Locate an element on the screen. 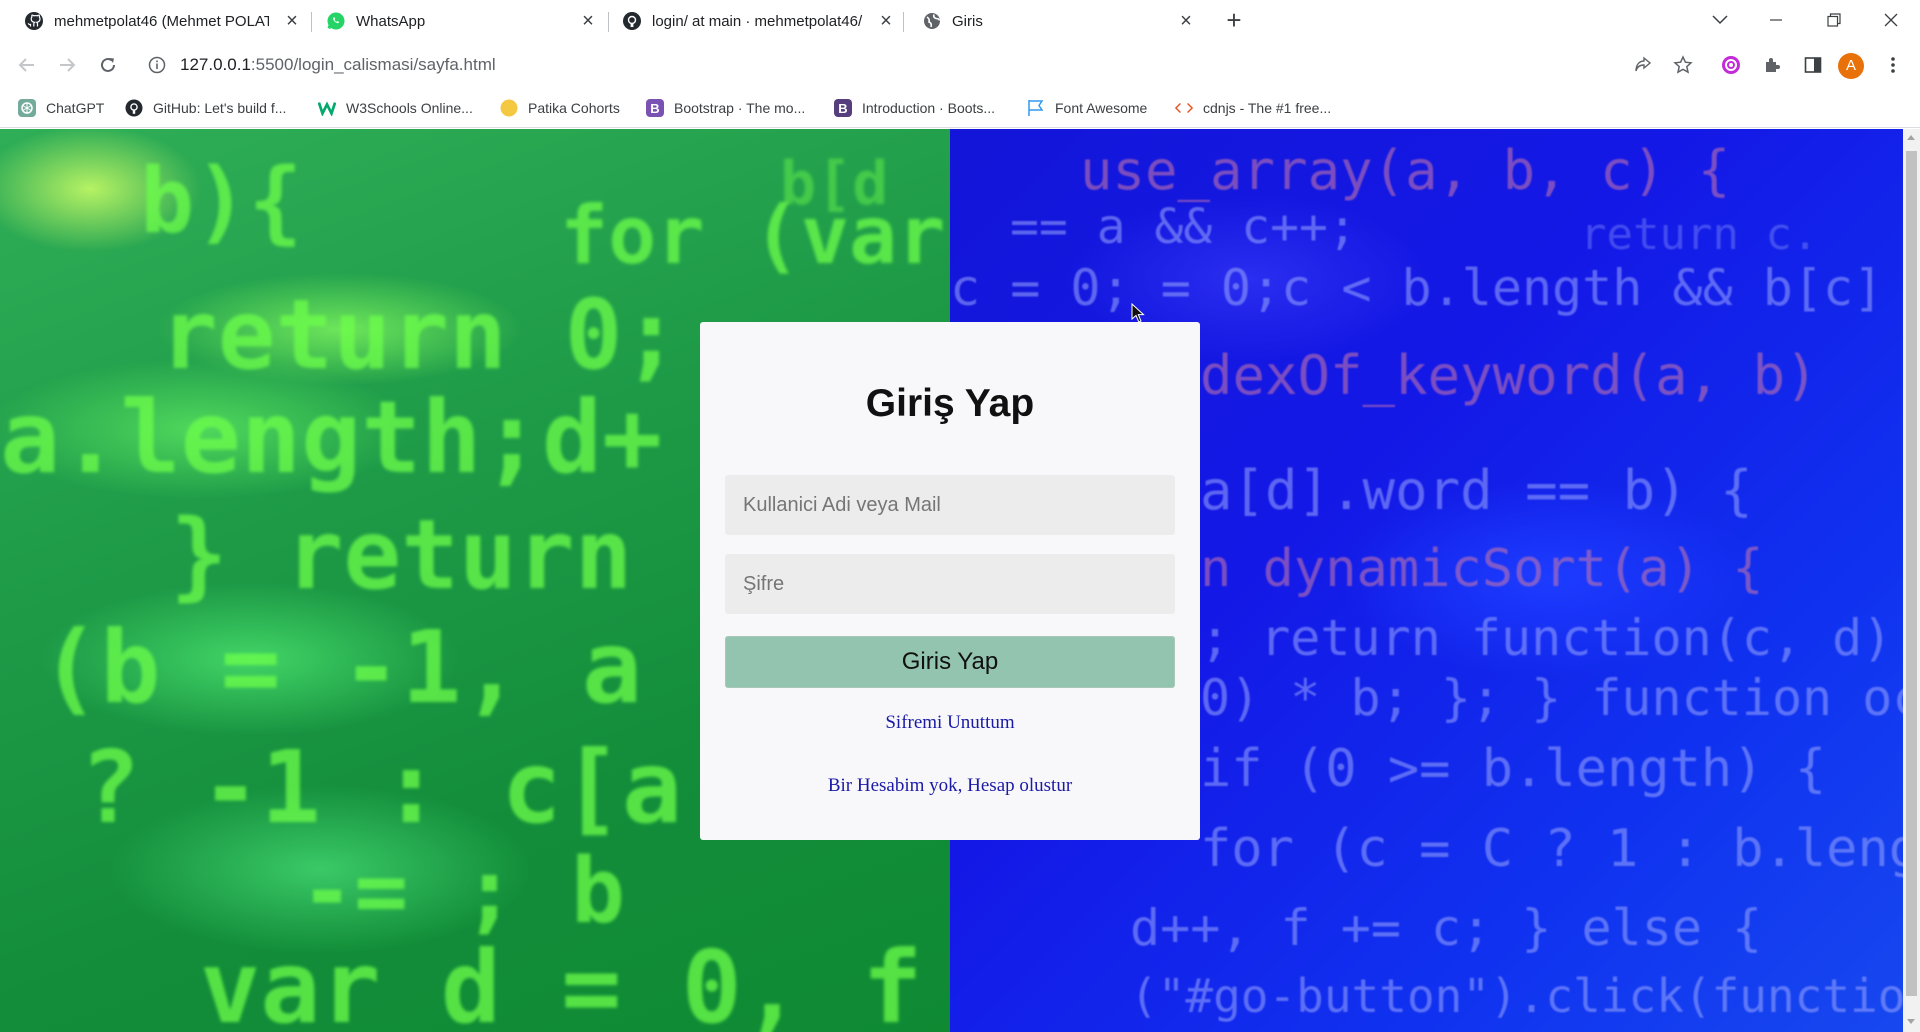 The width and height of the screenshot is (1920, 1032). bookmark-chatgpt: ChatGPT is located at coordinates (61, 108).